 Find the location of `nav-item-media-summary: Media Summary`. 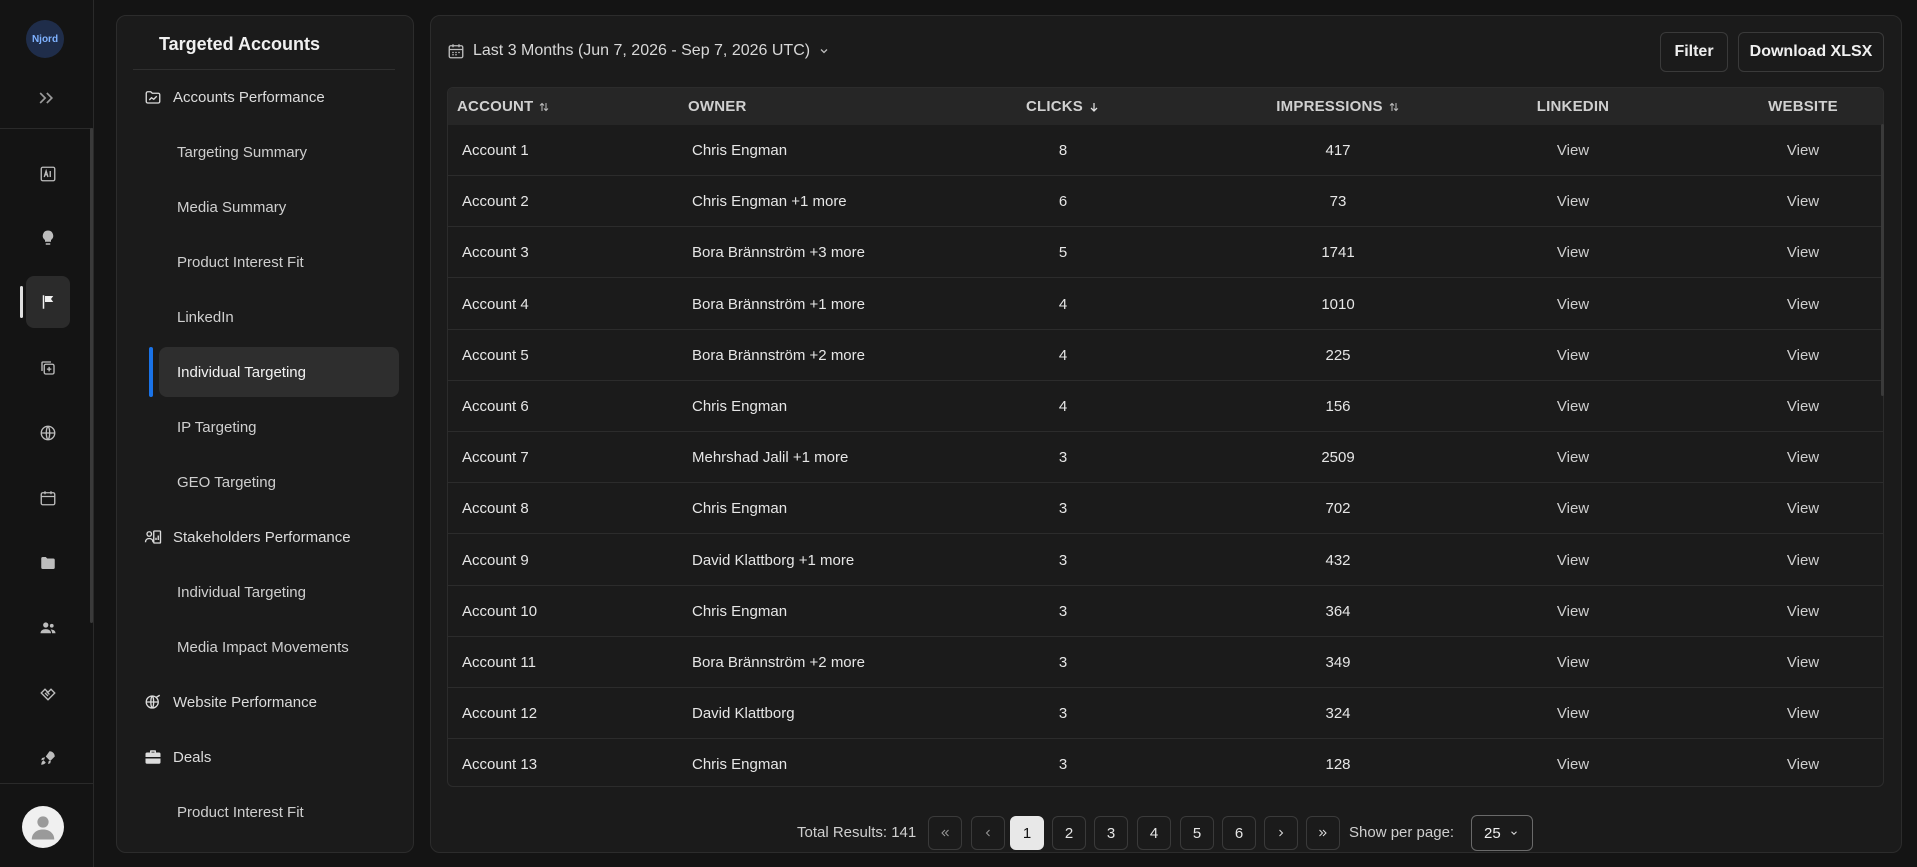

nav-item-media-summary: Media Summary is located at coordinates (279, 207).